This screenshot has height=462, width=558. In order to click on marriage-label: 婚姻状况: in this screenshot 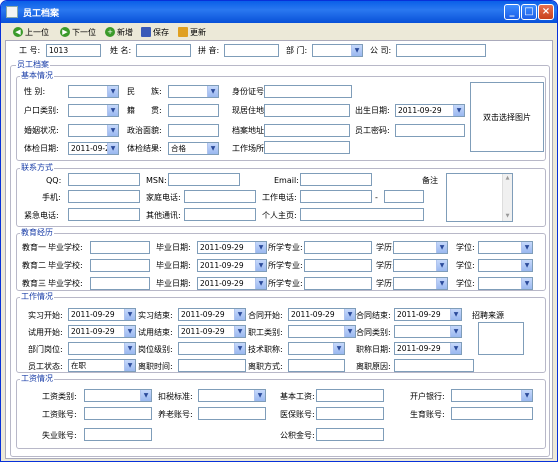, I will do `click(41, 130)`.